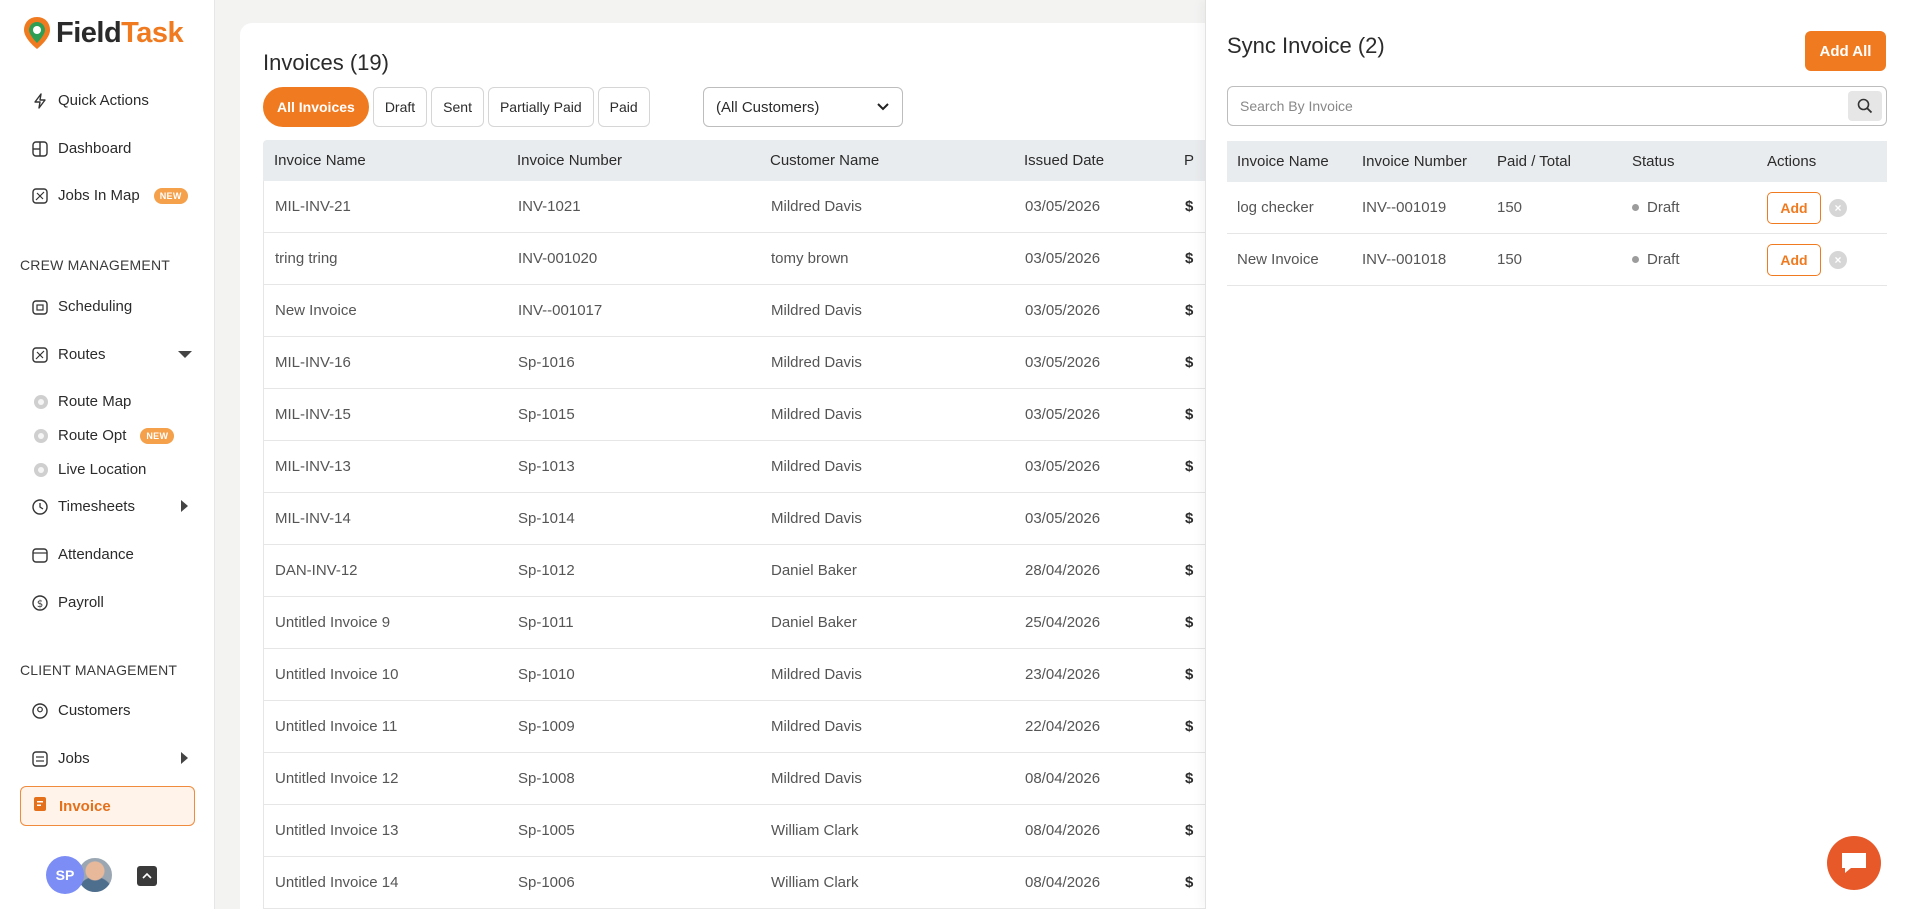 This screenshot has width=1905, height=909. What do you see at coordinates (643, 160) in the screenshot?
I see `column-header: Invoice Number` at bounding box center [643, 160].